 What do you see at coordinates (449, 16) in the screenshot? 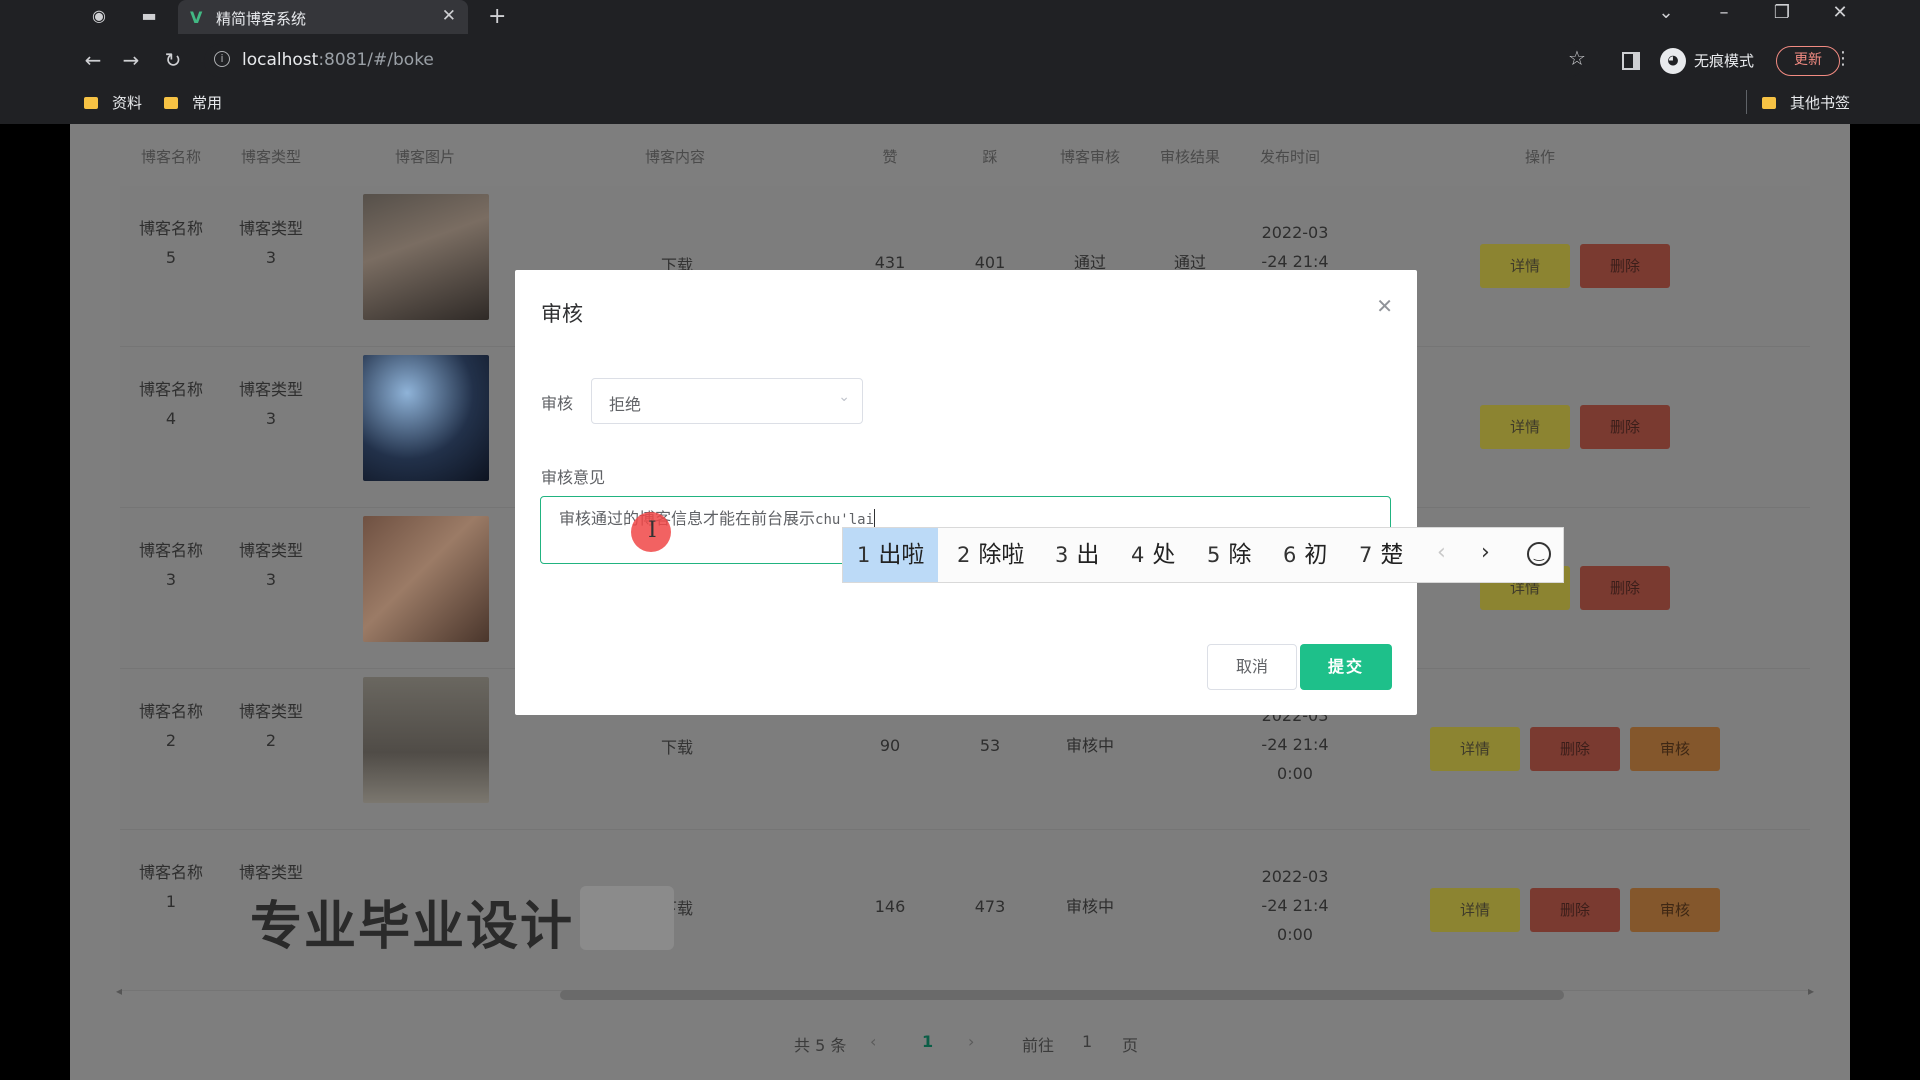
I see `close-tab-icon: ✕` at bounding box center [449, 16].